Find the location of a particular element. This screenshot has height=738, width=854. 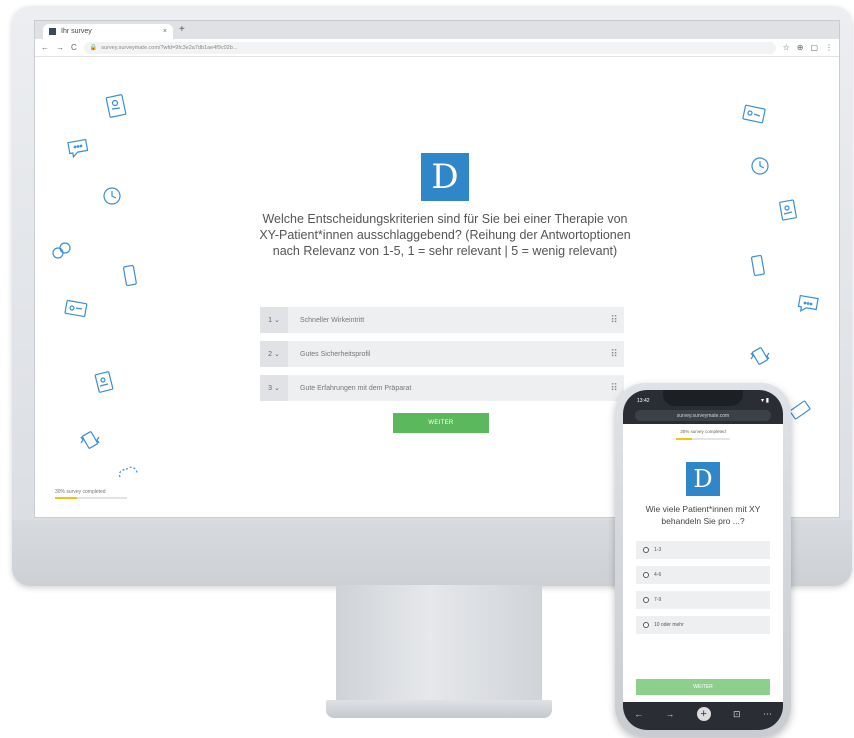

phone-progress-bar is located at coordinates (703, 439).